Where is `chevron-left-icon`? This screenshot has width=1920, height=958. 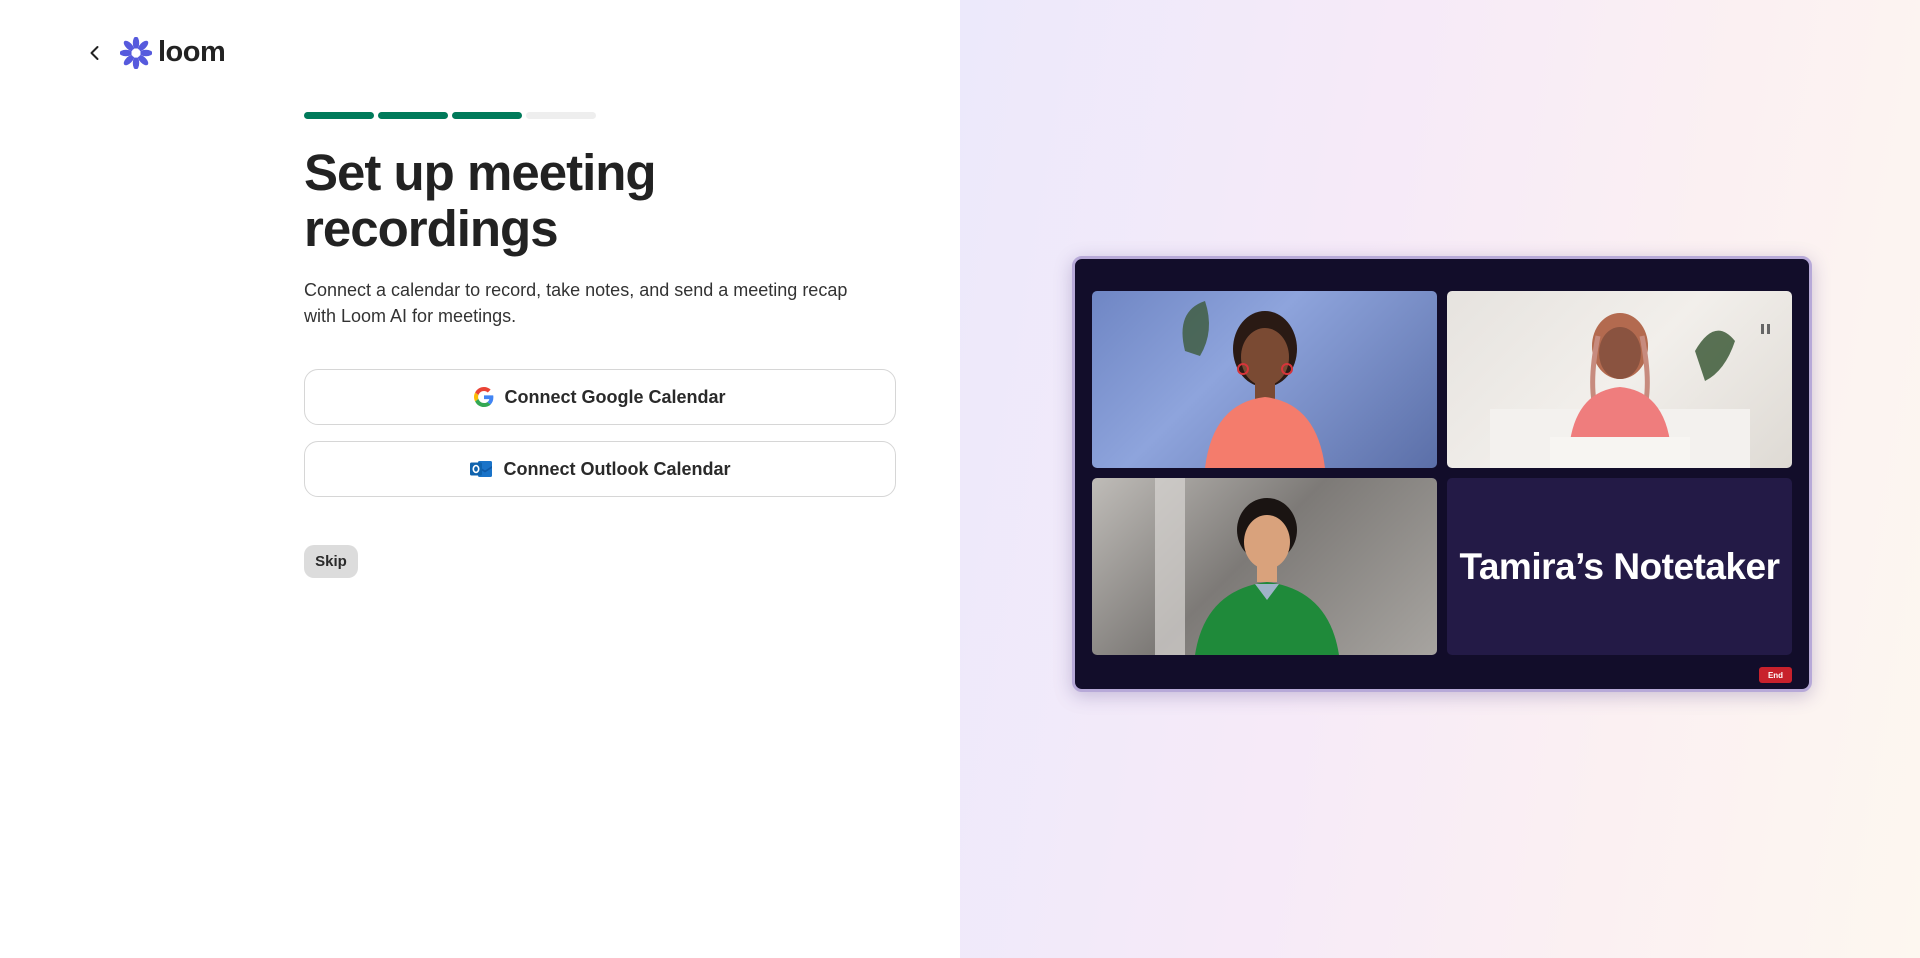 chevron-left-icon is located at coordinates (94, 52).